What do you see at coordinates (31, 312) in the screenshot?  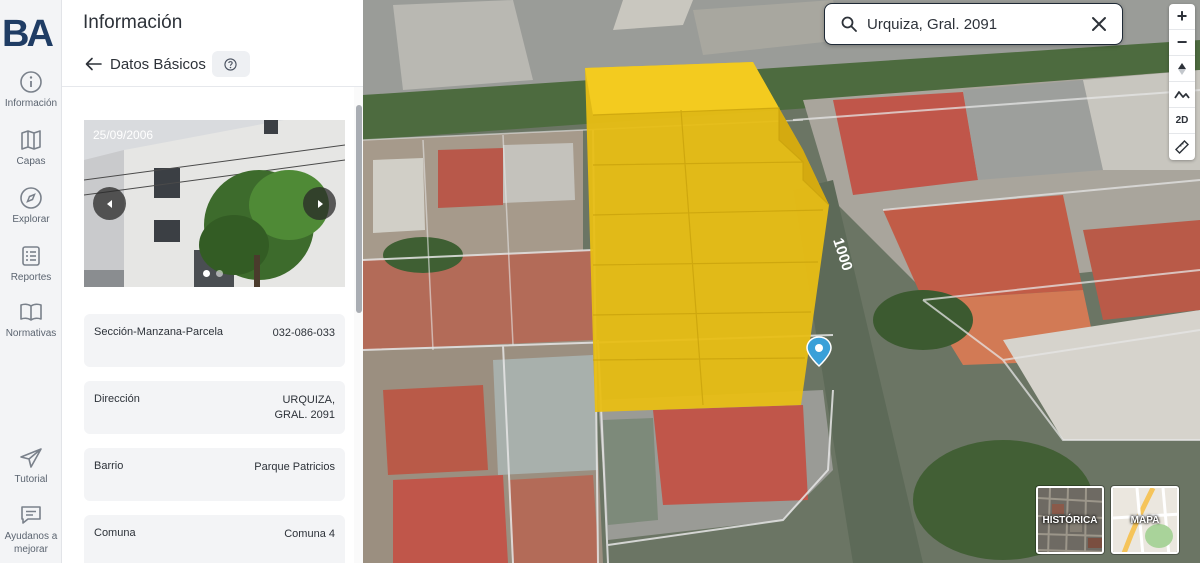 I see `book-icon` at bounding box center [31, 312].